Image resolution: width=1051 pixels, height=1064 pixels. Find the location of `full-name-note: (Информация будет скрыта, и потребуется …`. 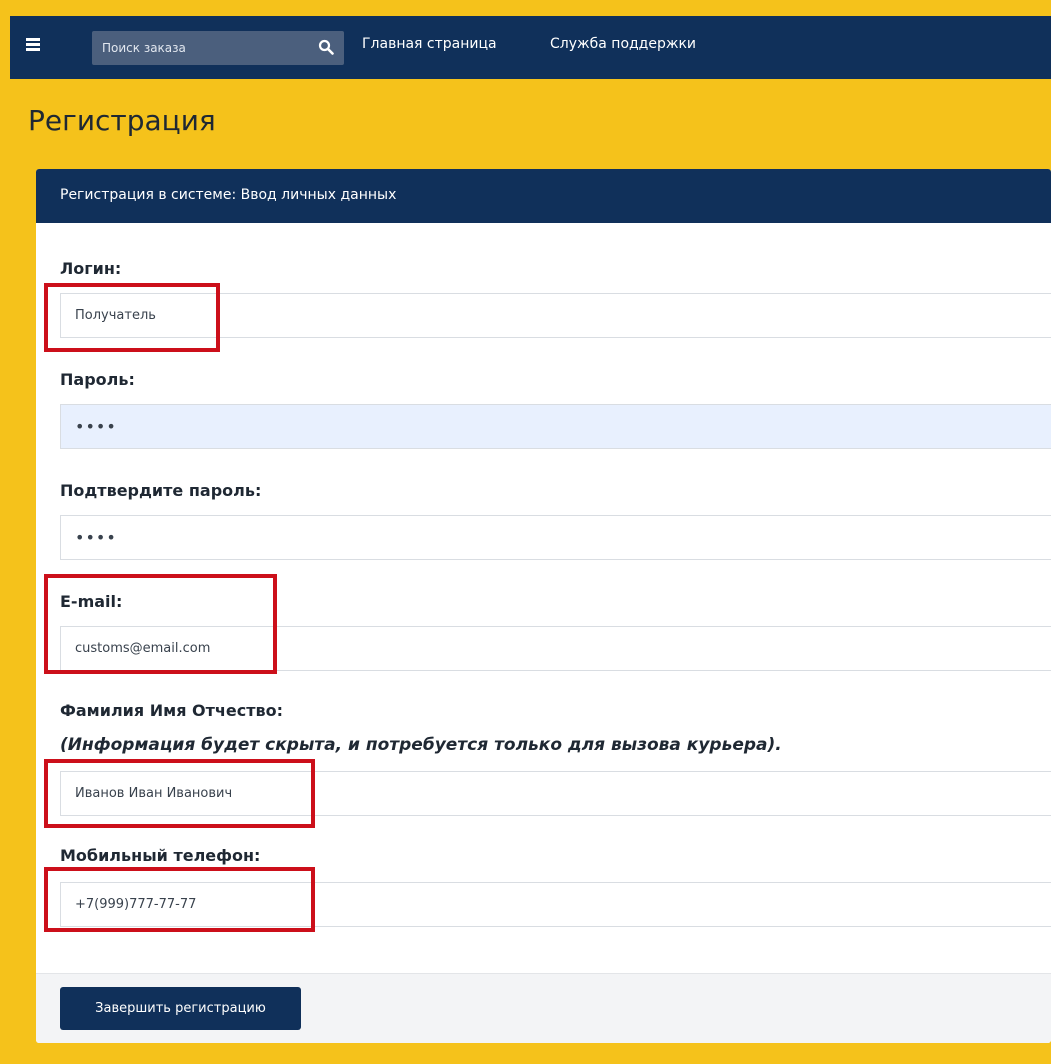

full-name-note: (Информация будет скрыта, и потребуется … is located at coordinates (421, 745).